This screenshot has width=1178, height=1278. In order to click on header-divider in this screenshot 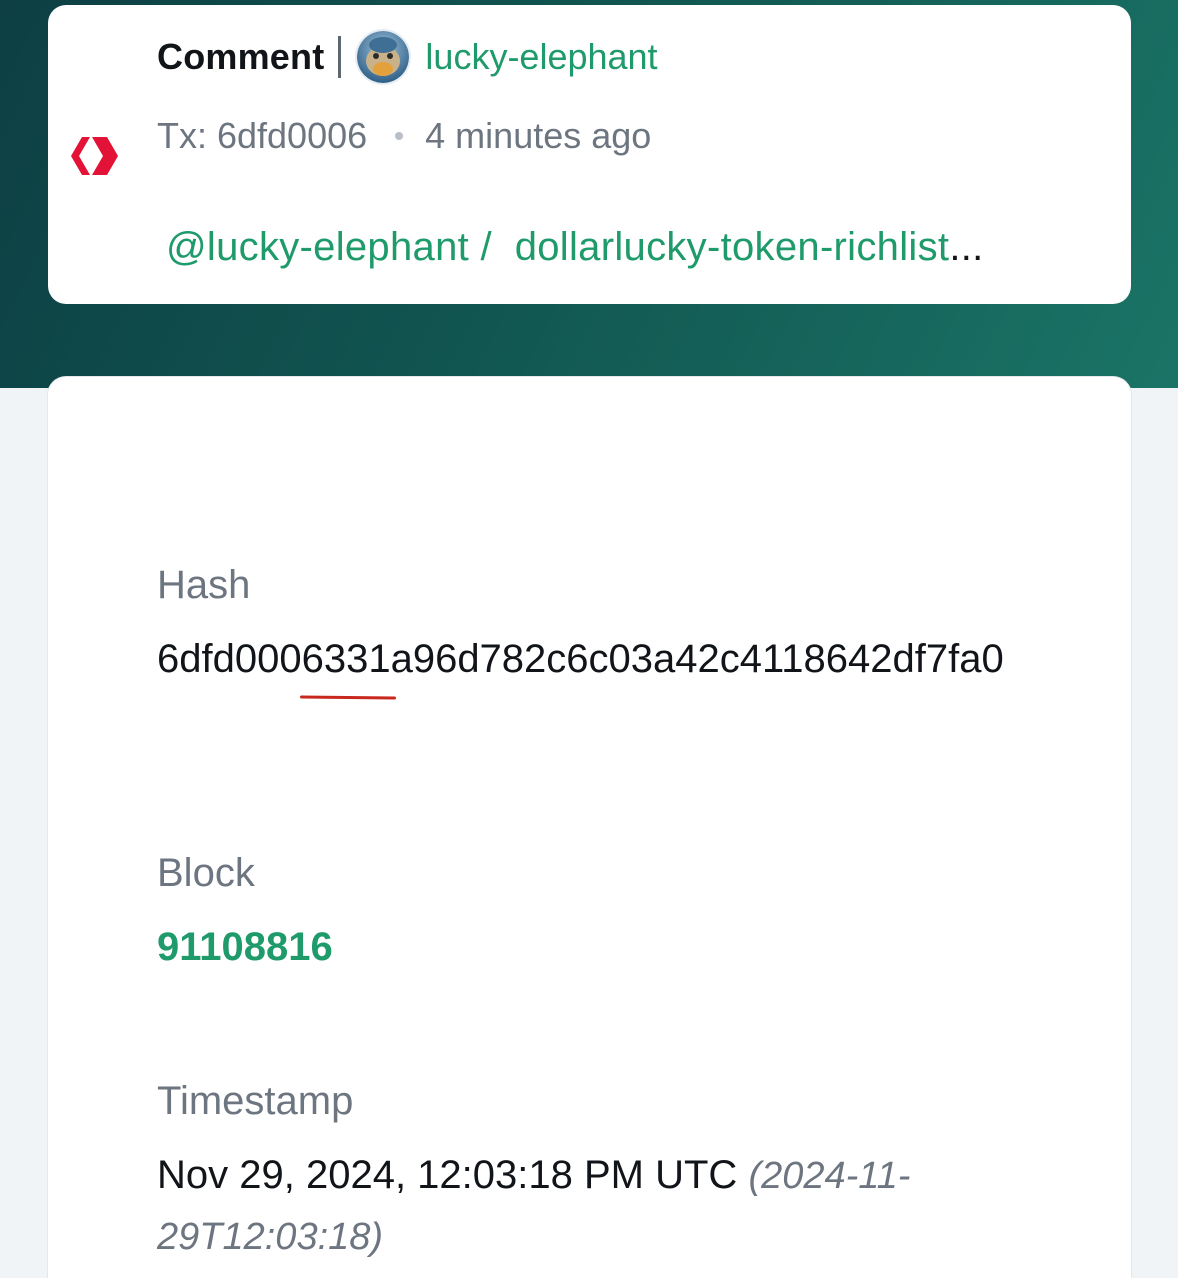, I will do `click(340, 57)`.